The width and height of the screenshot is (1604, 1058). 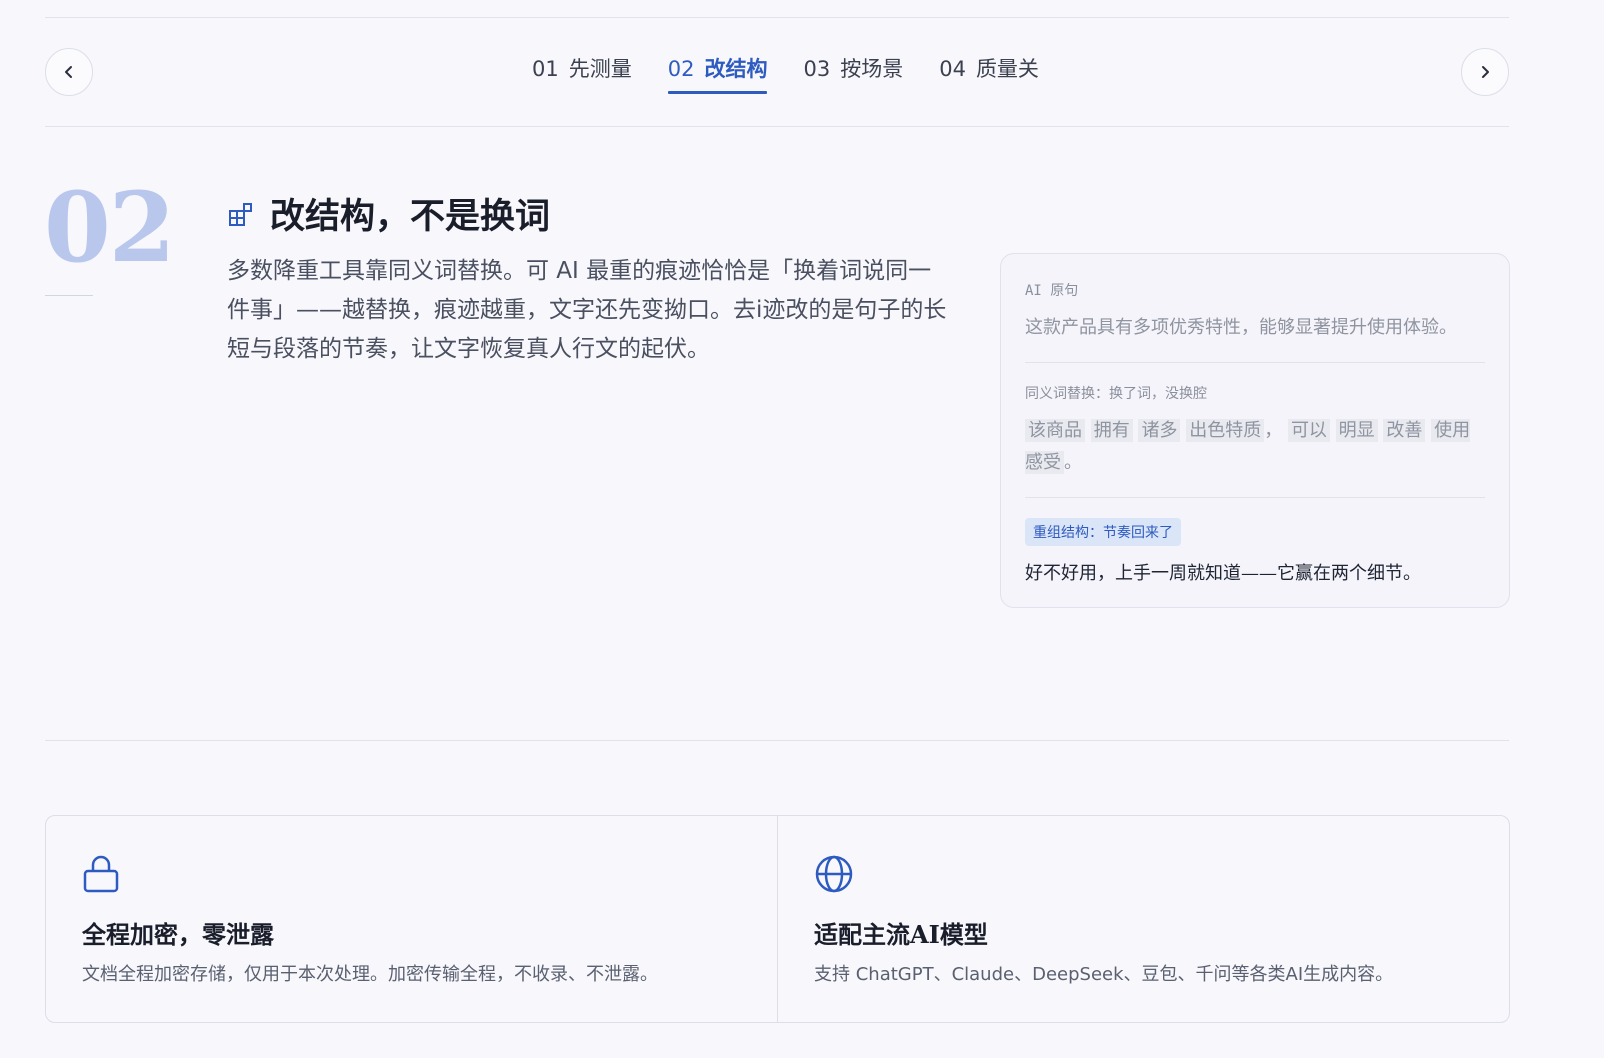 What do you see at coordinates (1103, 532) in the screenshot?
I see `restructure-badge: 重组结构：节奏回来了` at bounding box center [1103, 532].